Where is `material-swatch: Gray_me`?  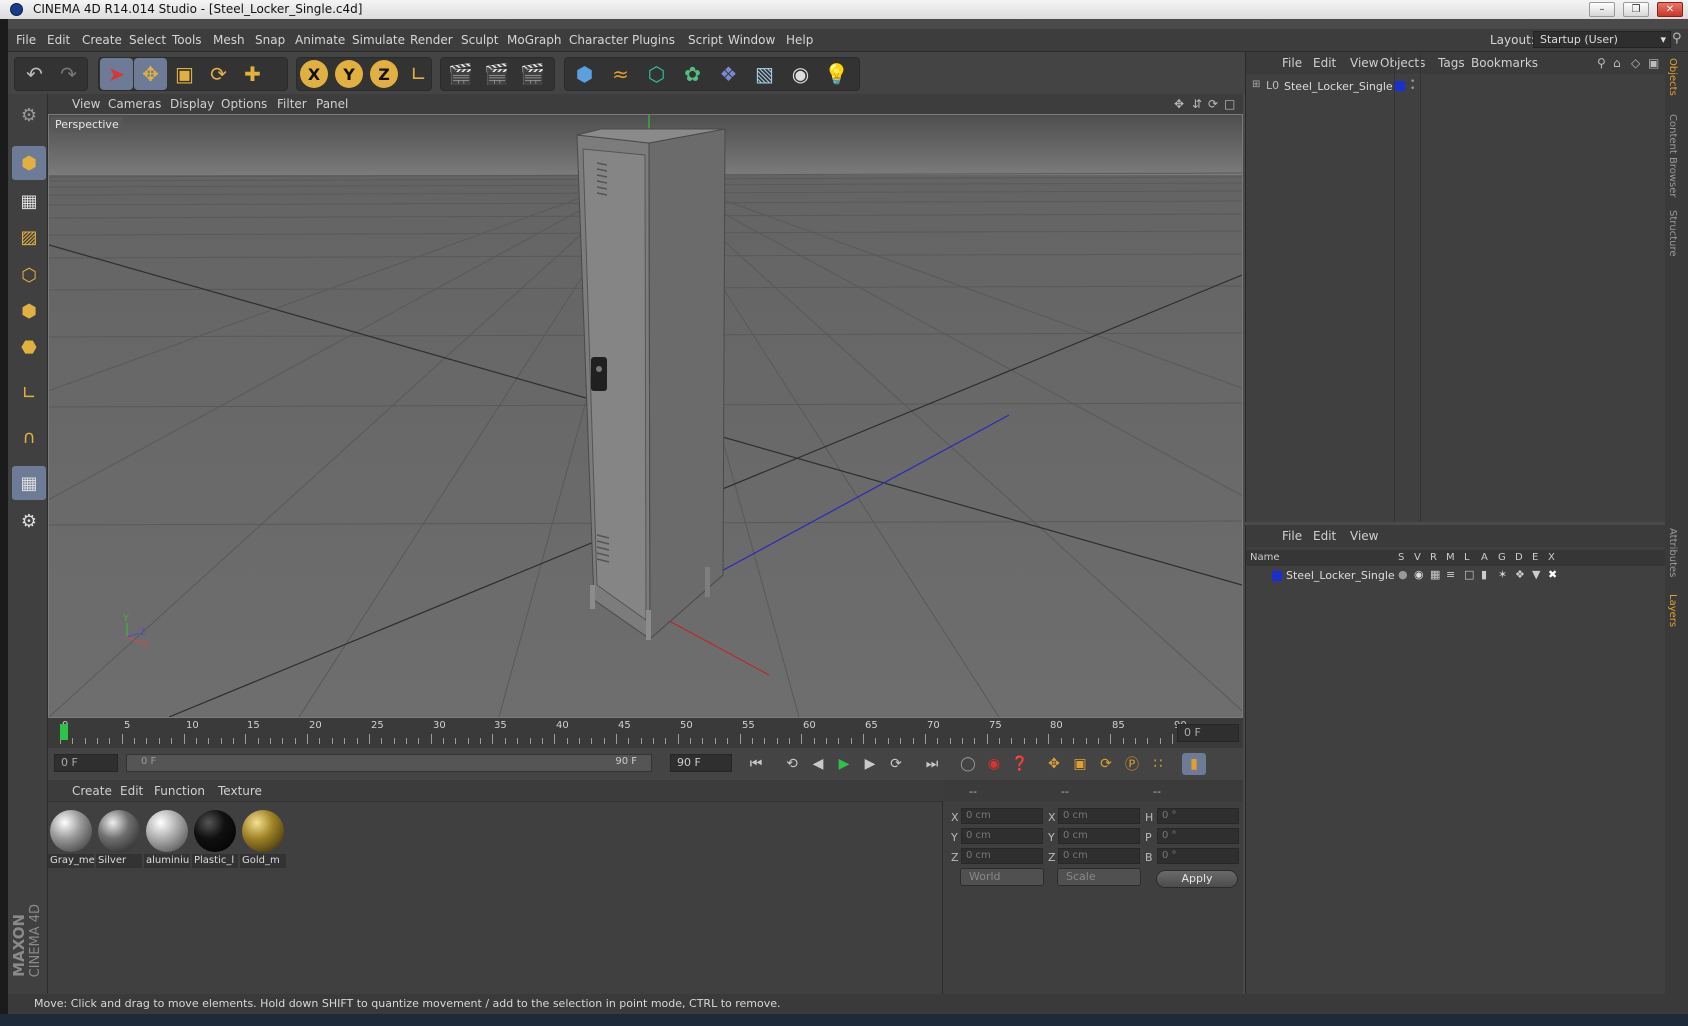
material-swatch: Gray_me is located at coordinates (71, 838).